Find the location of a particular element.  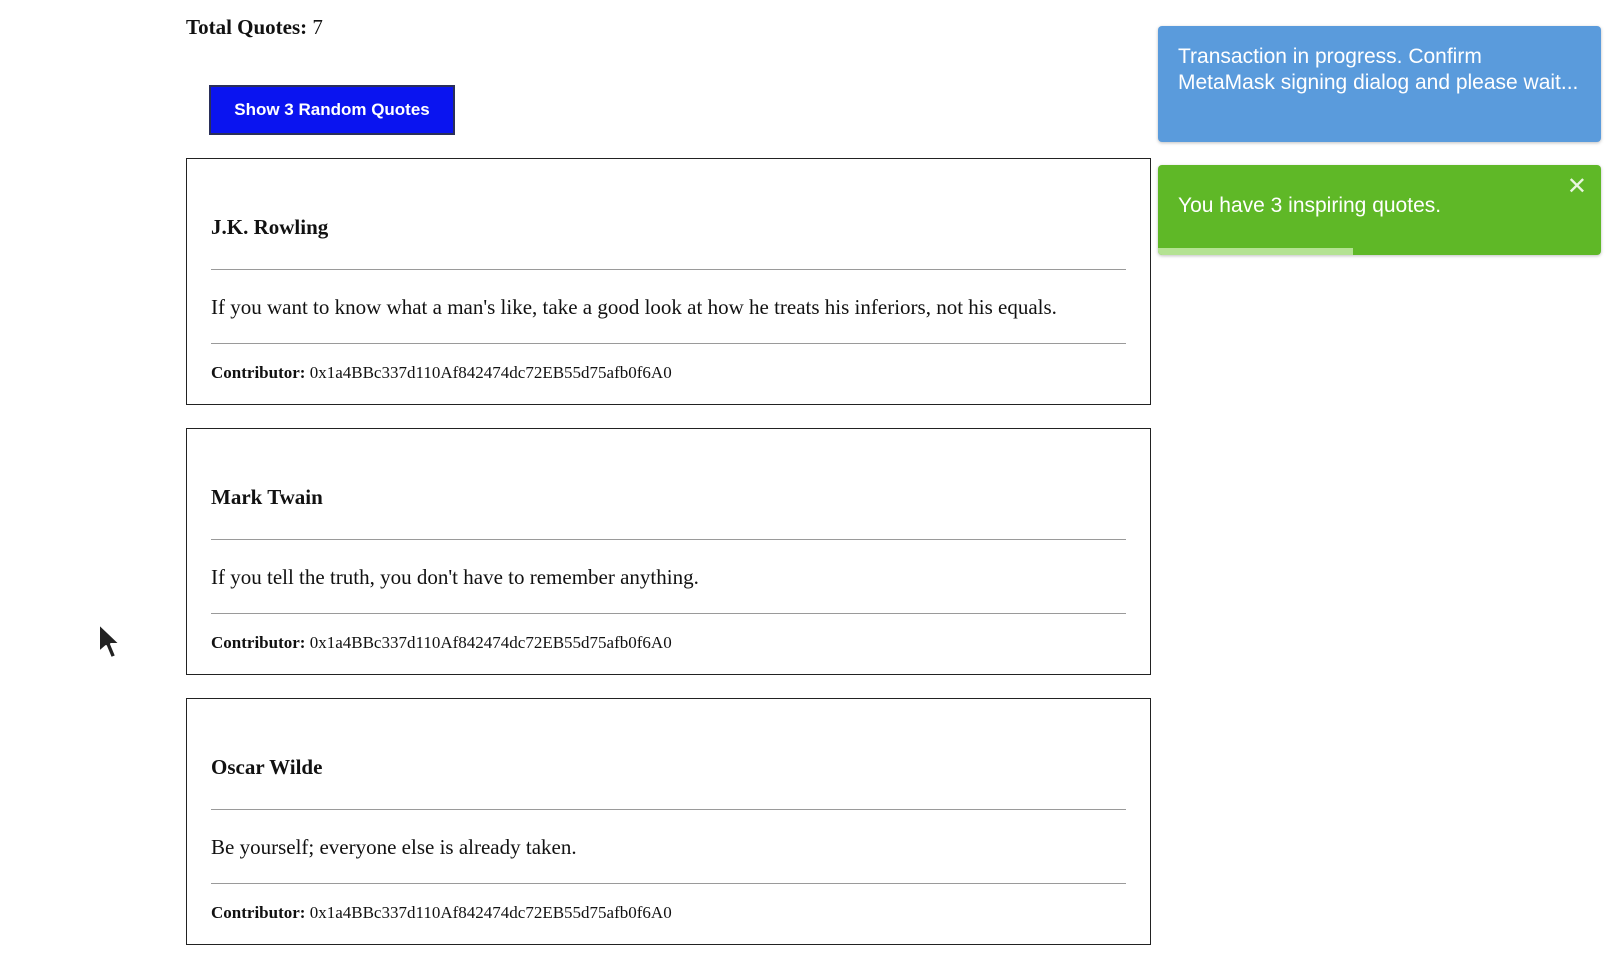

toast-progress-bar is located at coordinates (1255, 251).